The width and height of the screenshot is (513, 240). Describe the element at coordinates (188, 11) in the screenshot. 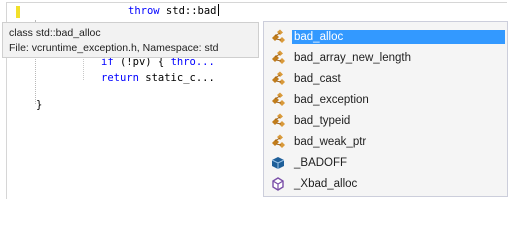

I see `code-text: std::bad` at that location.